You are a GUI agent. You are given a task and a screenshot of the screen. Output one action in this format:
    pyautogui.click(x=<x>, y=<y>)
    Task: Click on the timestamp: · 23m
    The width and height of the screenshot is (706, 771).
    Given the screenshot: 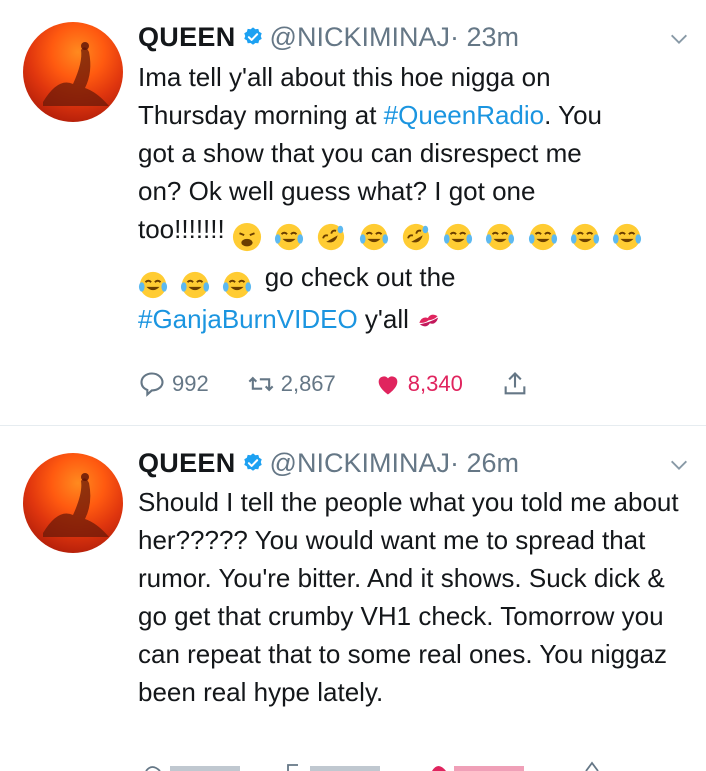 What is the action you would take?
    pyautogui.click(x=484, y=37)
    